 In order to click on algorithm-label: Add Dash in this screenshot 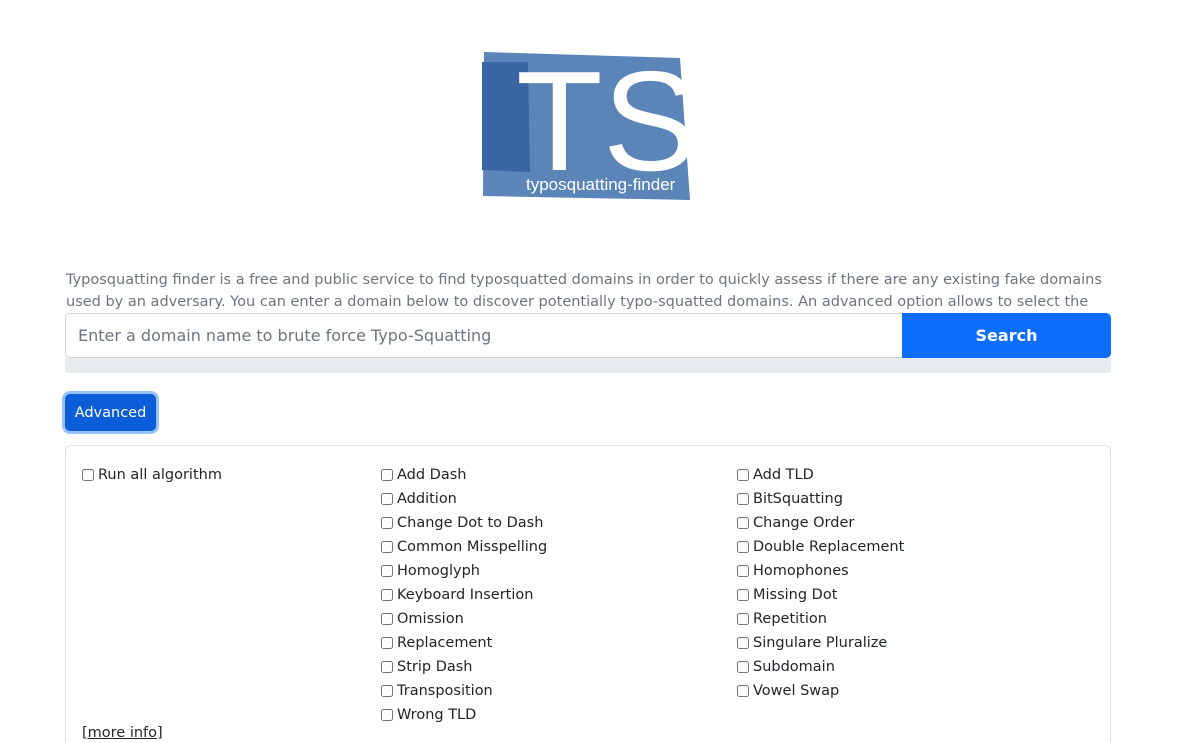, I will do `click(432, 475)`.